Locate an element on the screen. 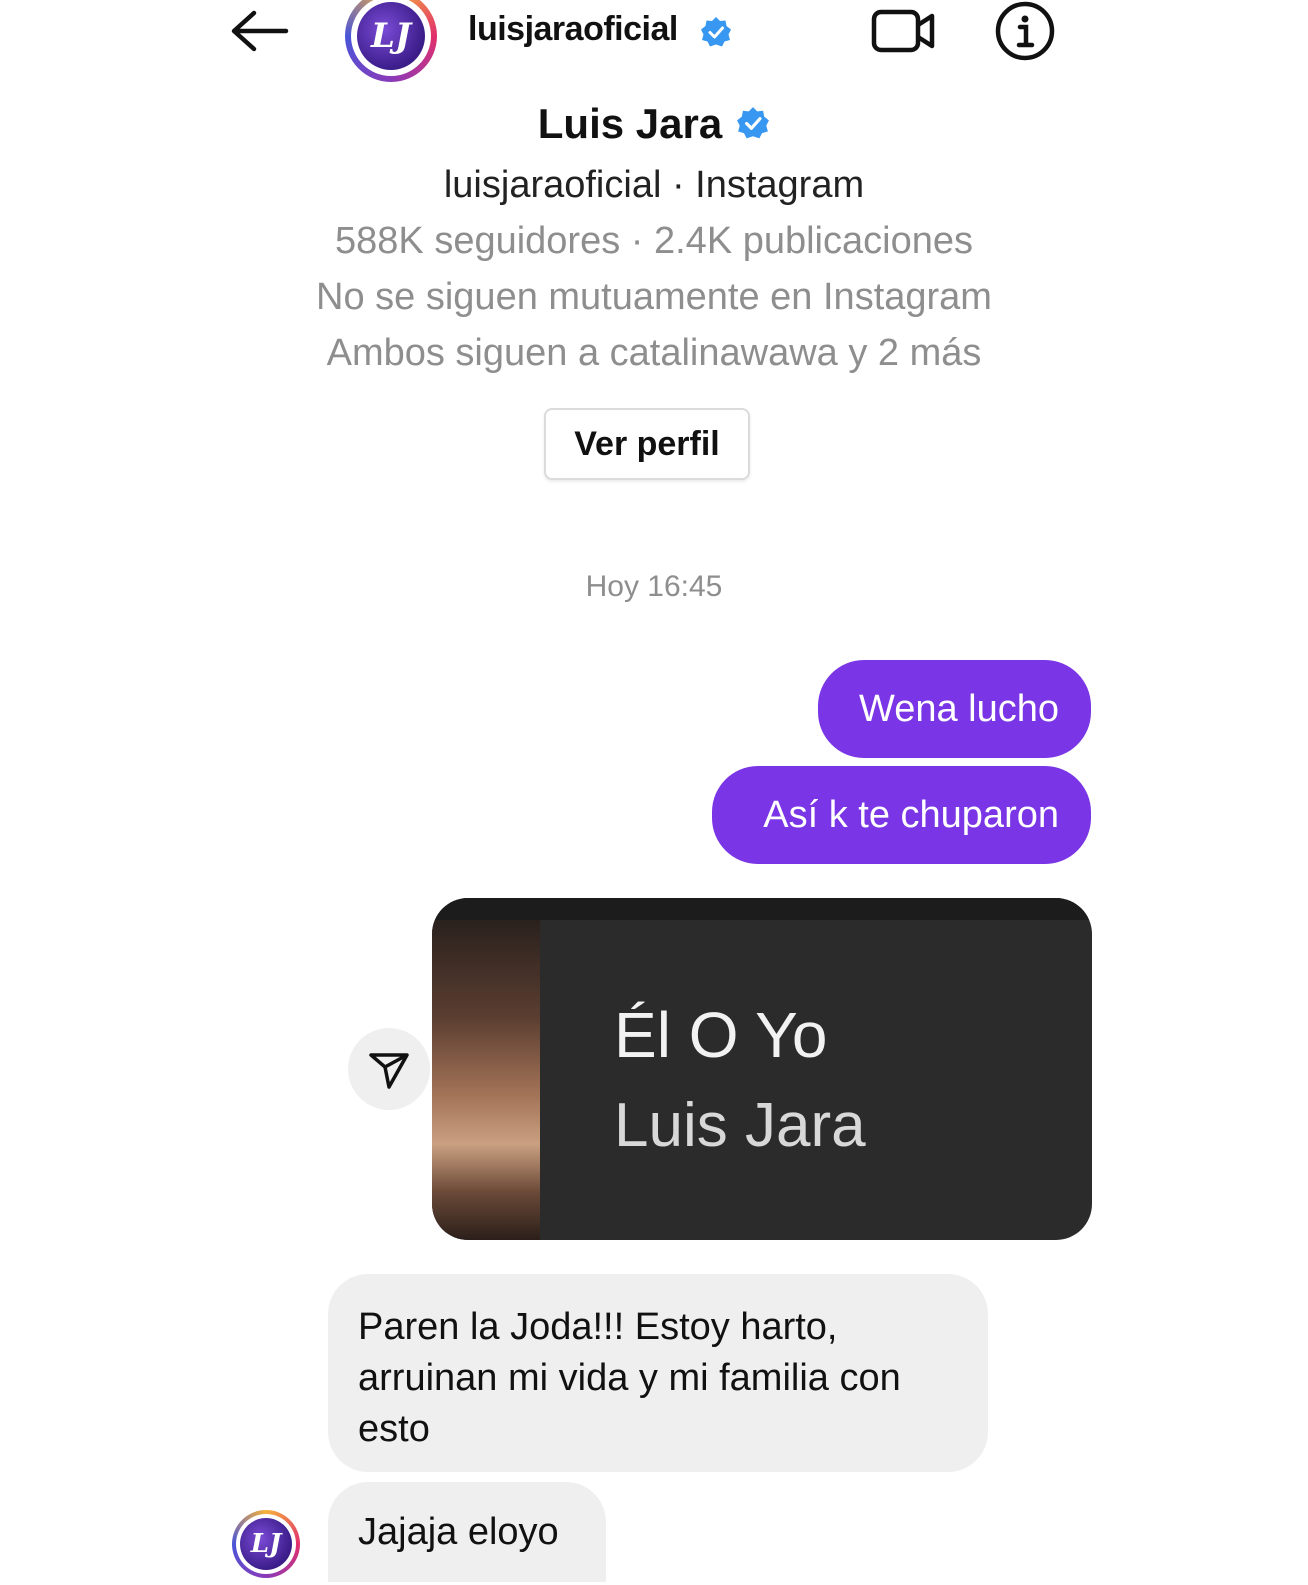  share-icon is located at coordinates (389, 1071).